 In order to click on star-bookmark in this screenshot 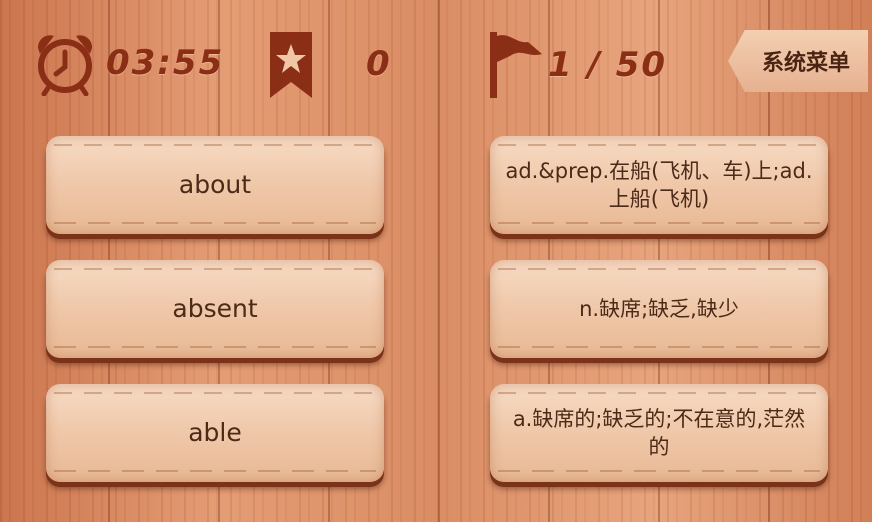, I will do `click(291, 65)`.